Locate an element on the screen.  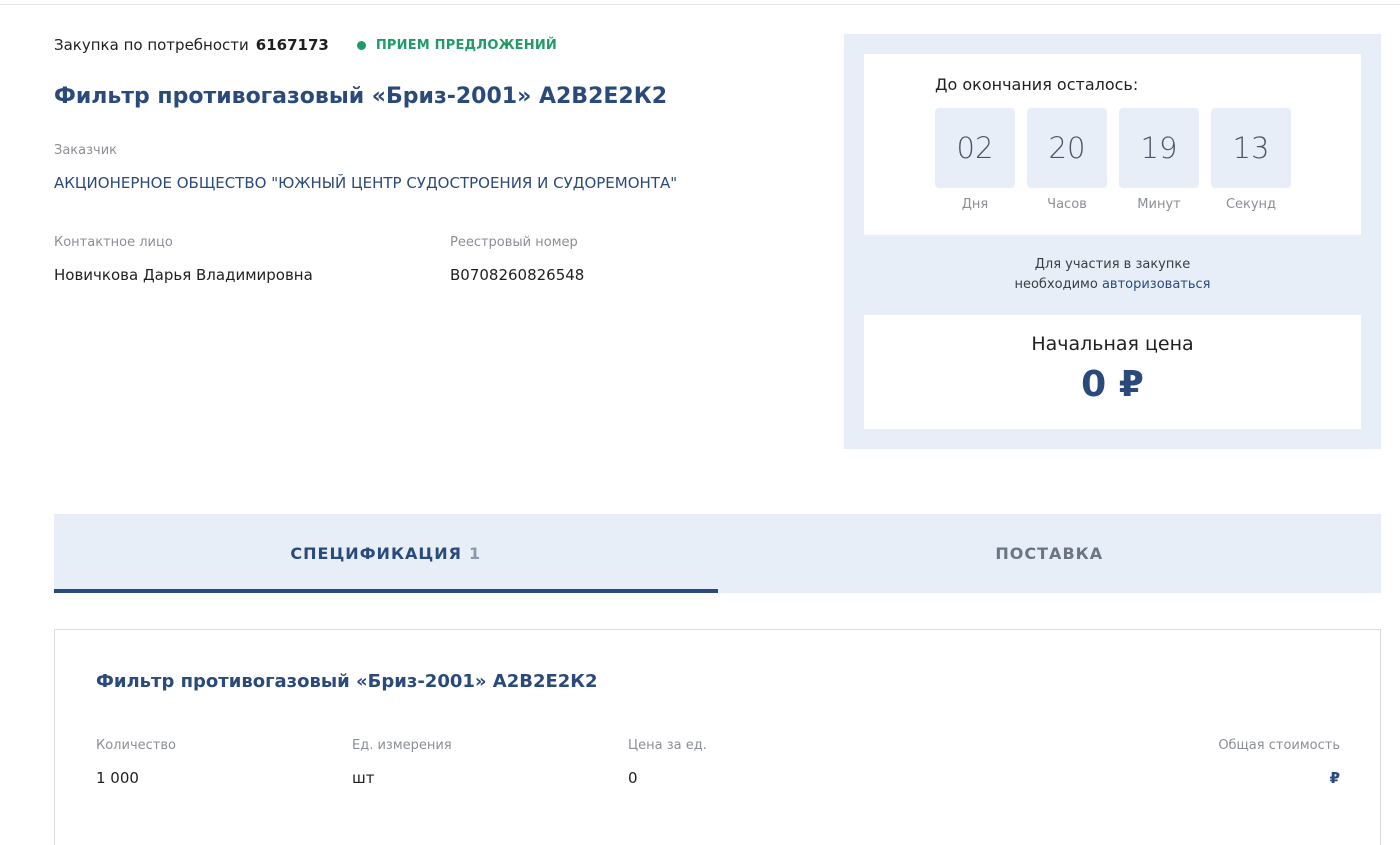
top-divider is located at coordinates (700, 4).